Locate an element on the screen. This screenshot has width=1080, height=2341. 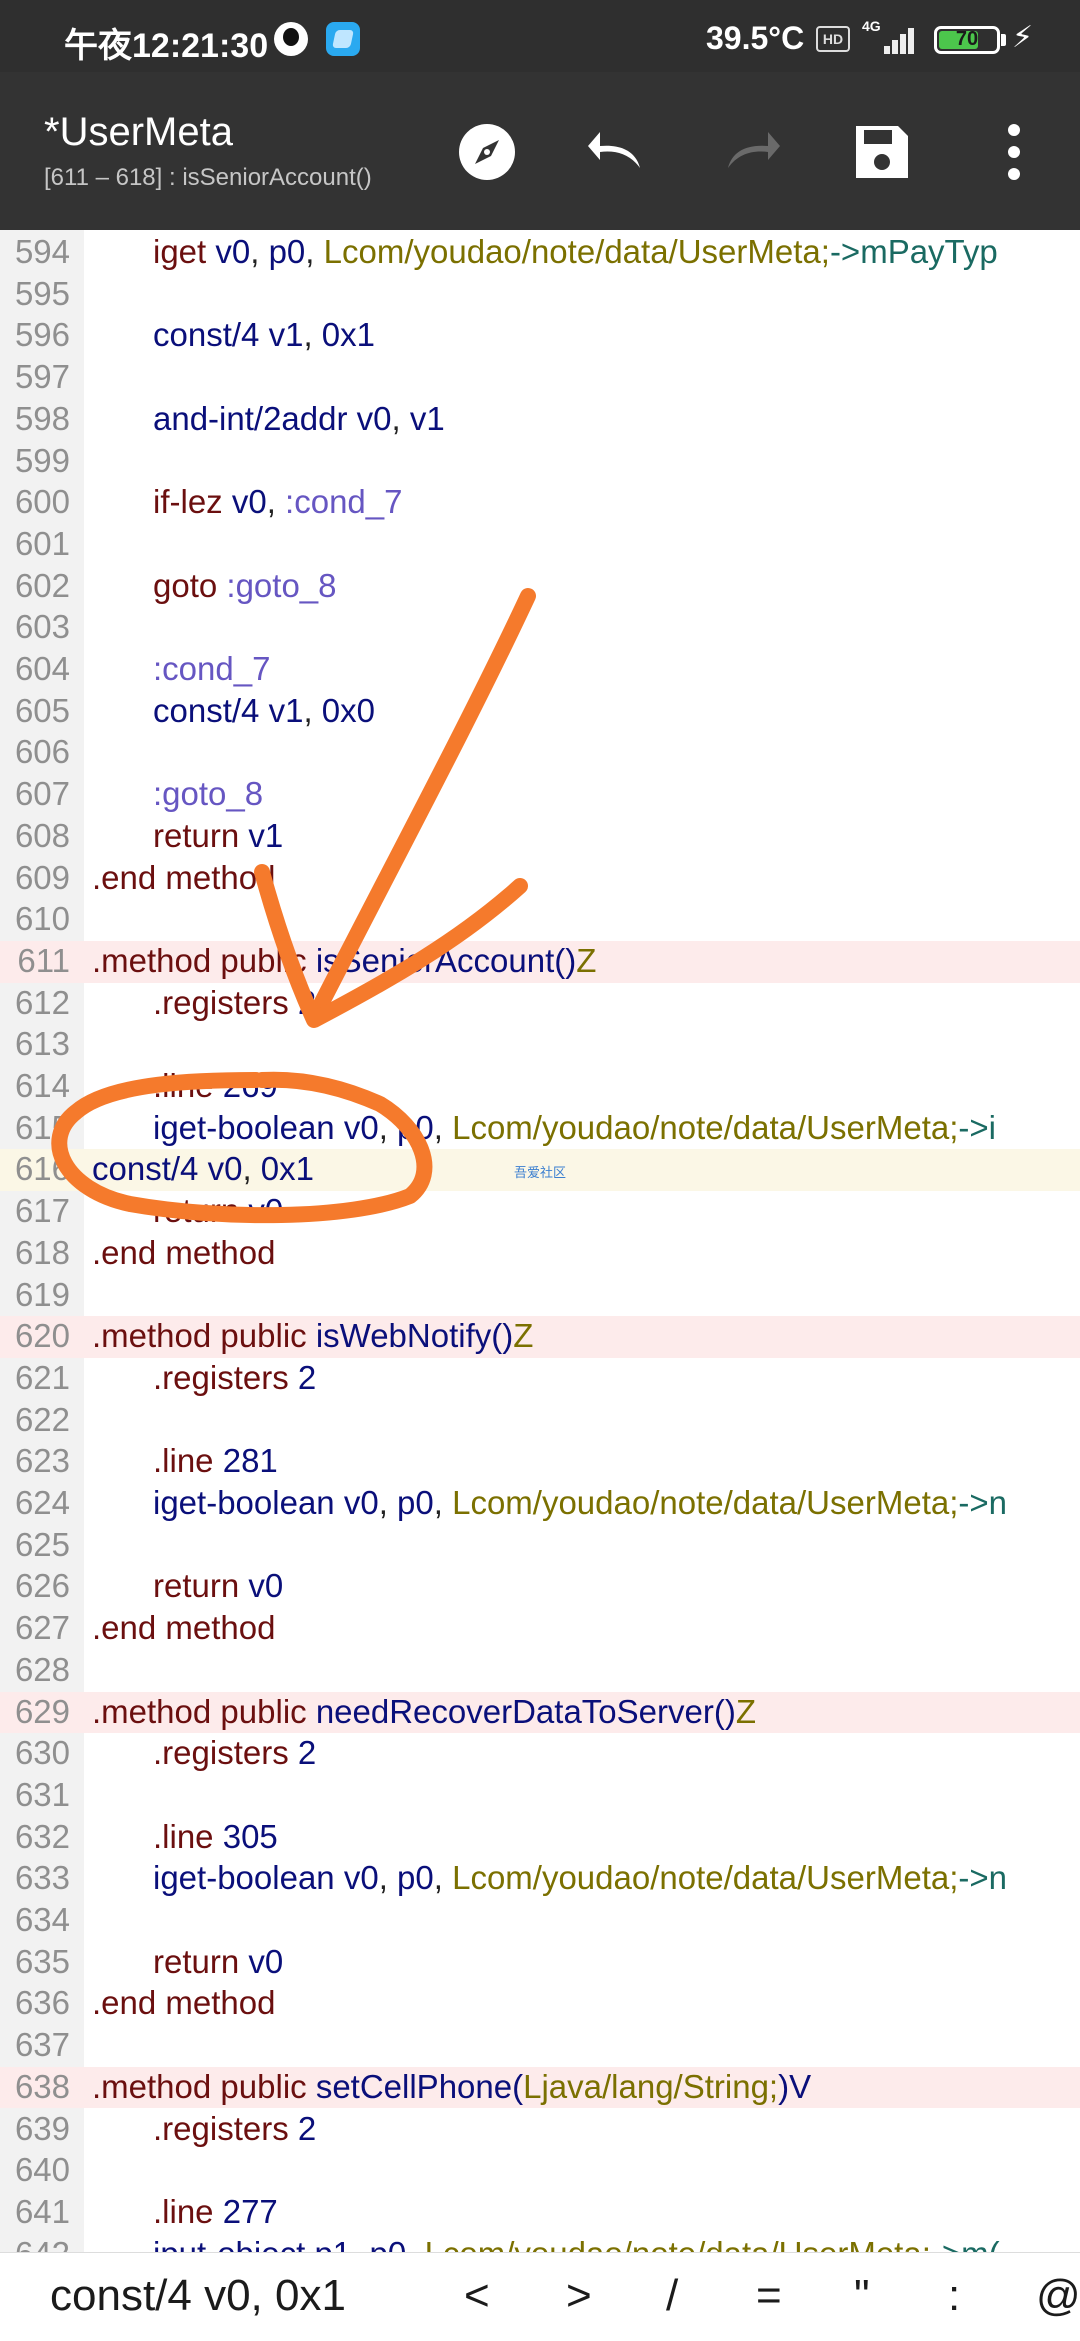
code-line: 630 .registers 2 is located at coordinates (540, 1754).